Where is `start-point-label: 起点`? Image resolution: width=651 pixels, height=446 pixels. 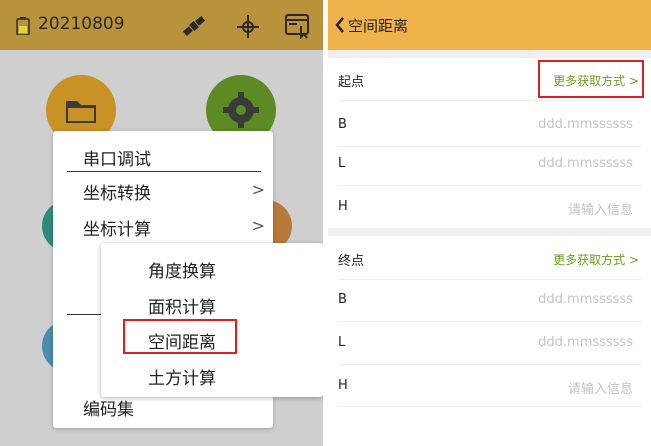 start-point-label: 起点 is located at coordinates (351, 82).